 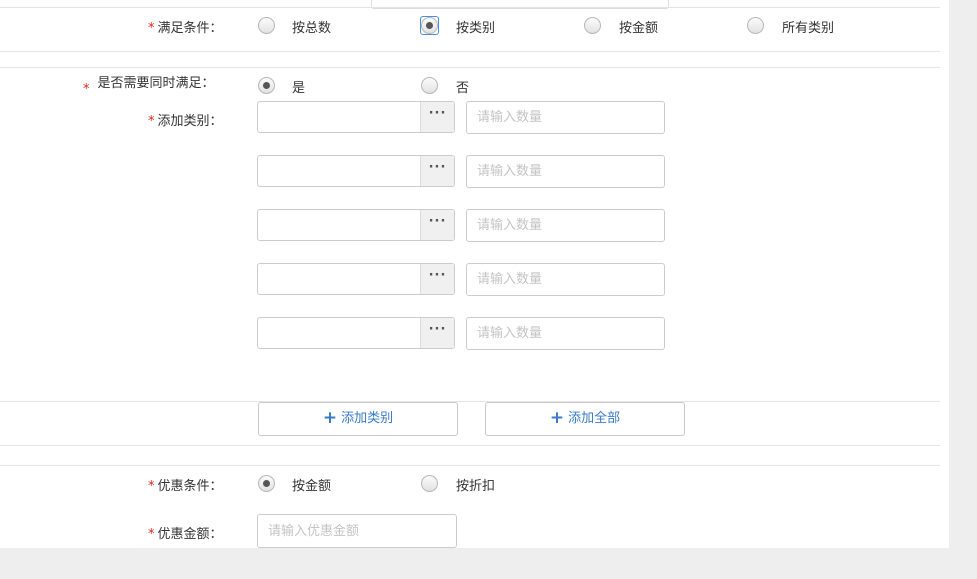 I want to click on satisfy-condition-label: * 满足条件：, so click(x=185, y=28).